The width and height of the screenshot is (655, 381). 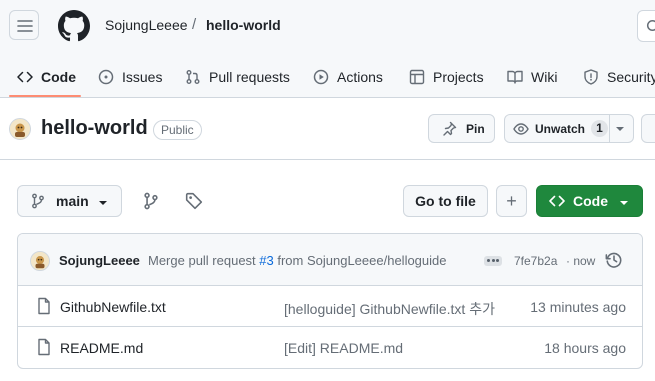 I want to click on tab-actions: Actions, so click(x=348, y=77).